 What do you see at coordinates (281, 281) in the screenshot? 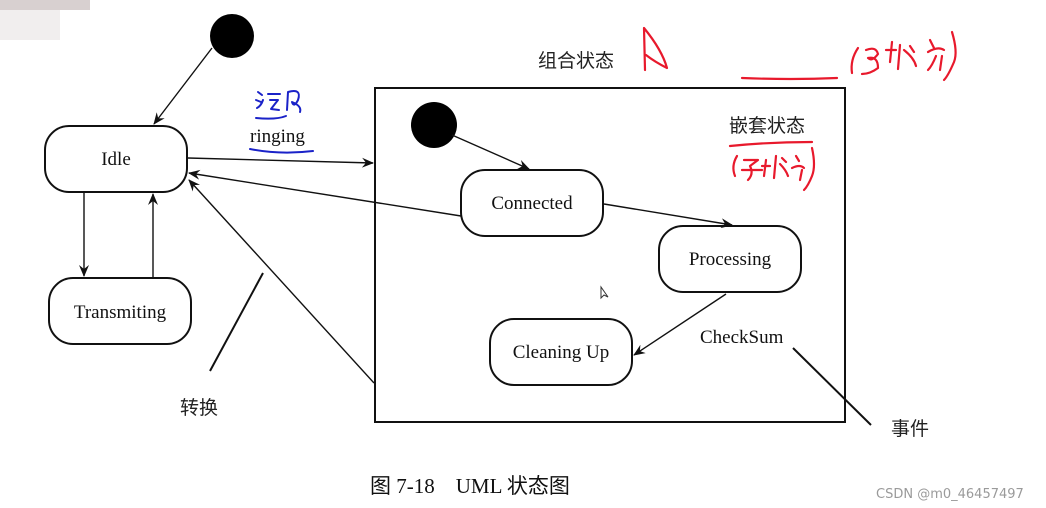
I see `transition-composite-to-idle` at bounding box center [281, 281].